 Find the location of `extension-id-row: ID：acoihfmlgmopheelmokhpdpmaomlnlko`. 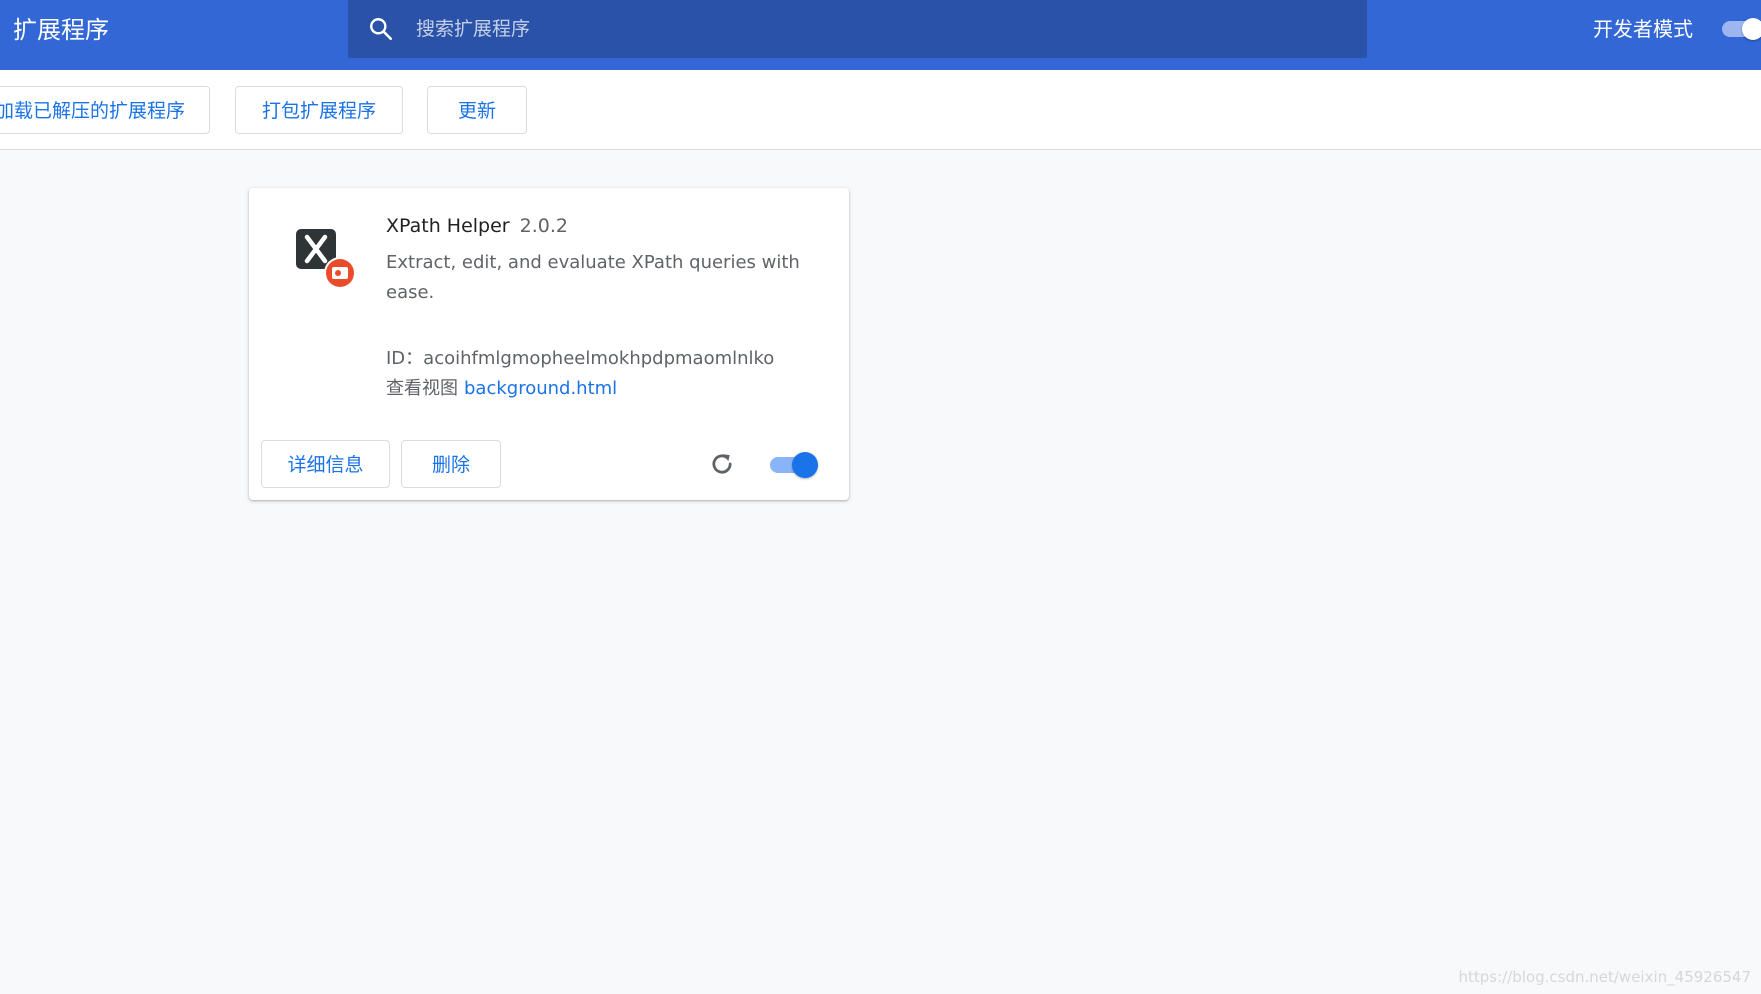

extension-id-row: ID：acoihfmlgmopheelmokhpdpmaomlnlko is located at coordinates (580, 359).